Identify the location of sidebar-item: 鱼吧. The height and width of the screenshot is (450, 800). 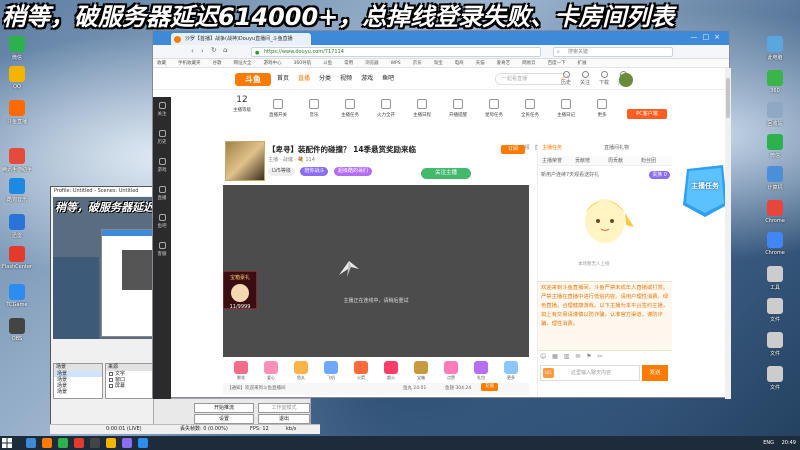
(162, 223).